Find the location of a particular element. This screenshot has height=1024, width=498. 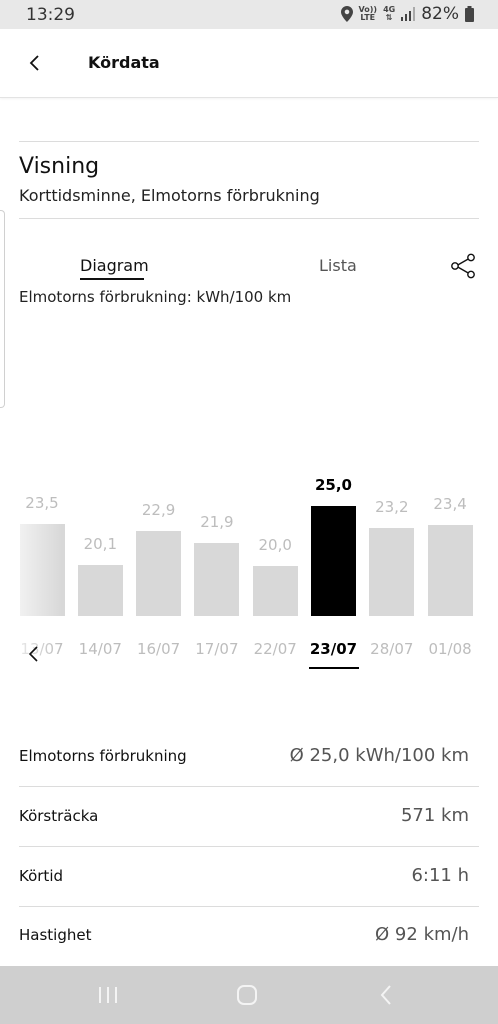

volte-icon: Vo)) LTE is located at coordinates (368, 13).